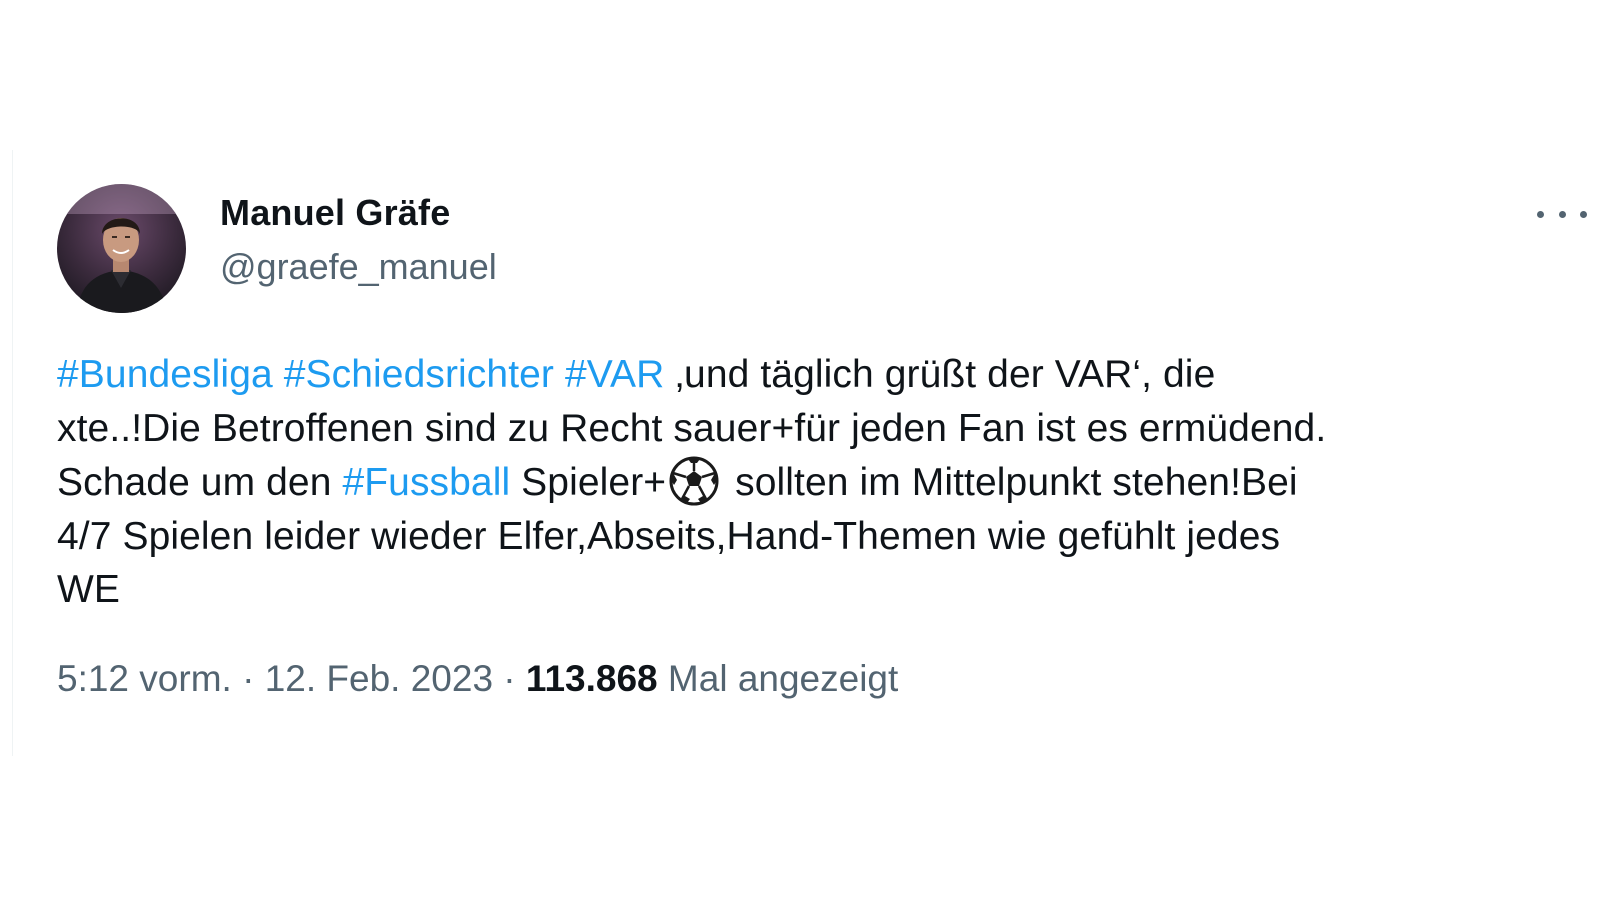 This screenshot has width=1600, height=900. I want to click on tweet-timestamp-time: 5:12 vorm., so click(144, 678).